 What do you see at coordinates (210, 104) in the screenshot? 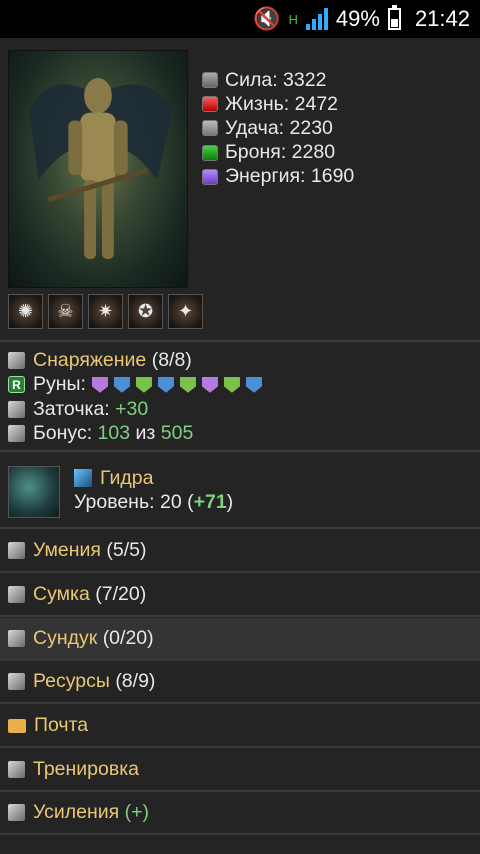
I see `life-icon` at bounding box center [210, 104].